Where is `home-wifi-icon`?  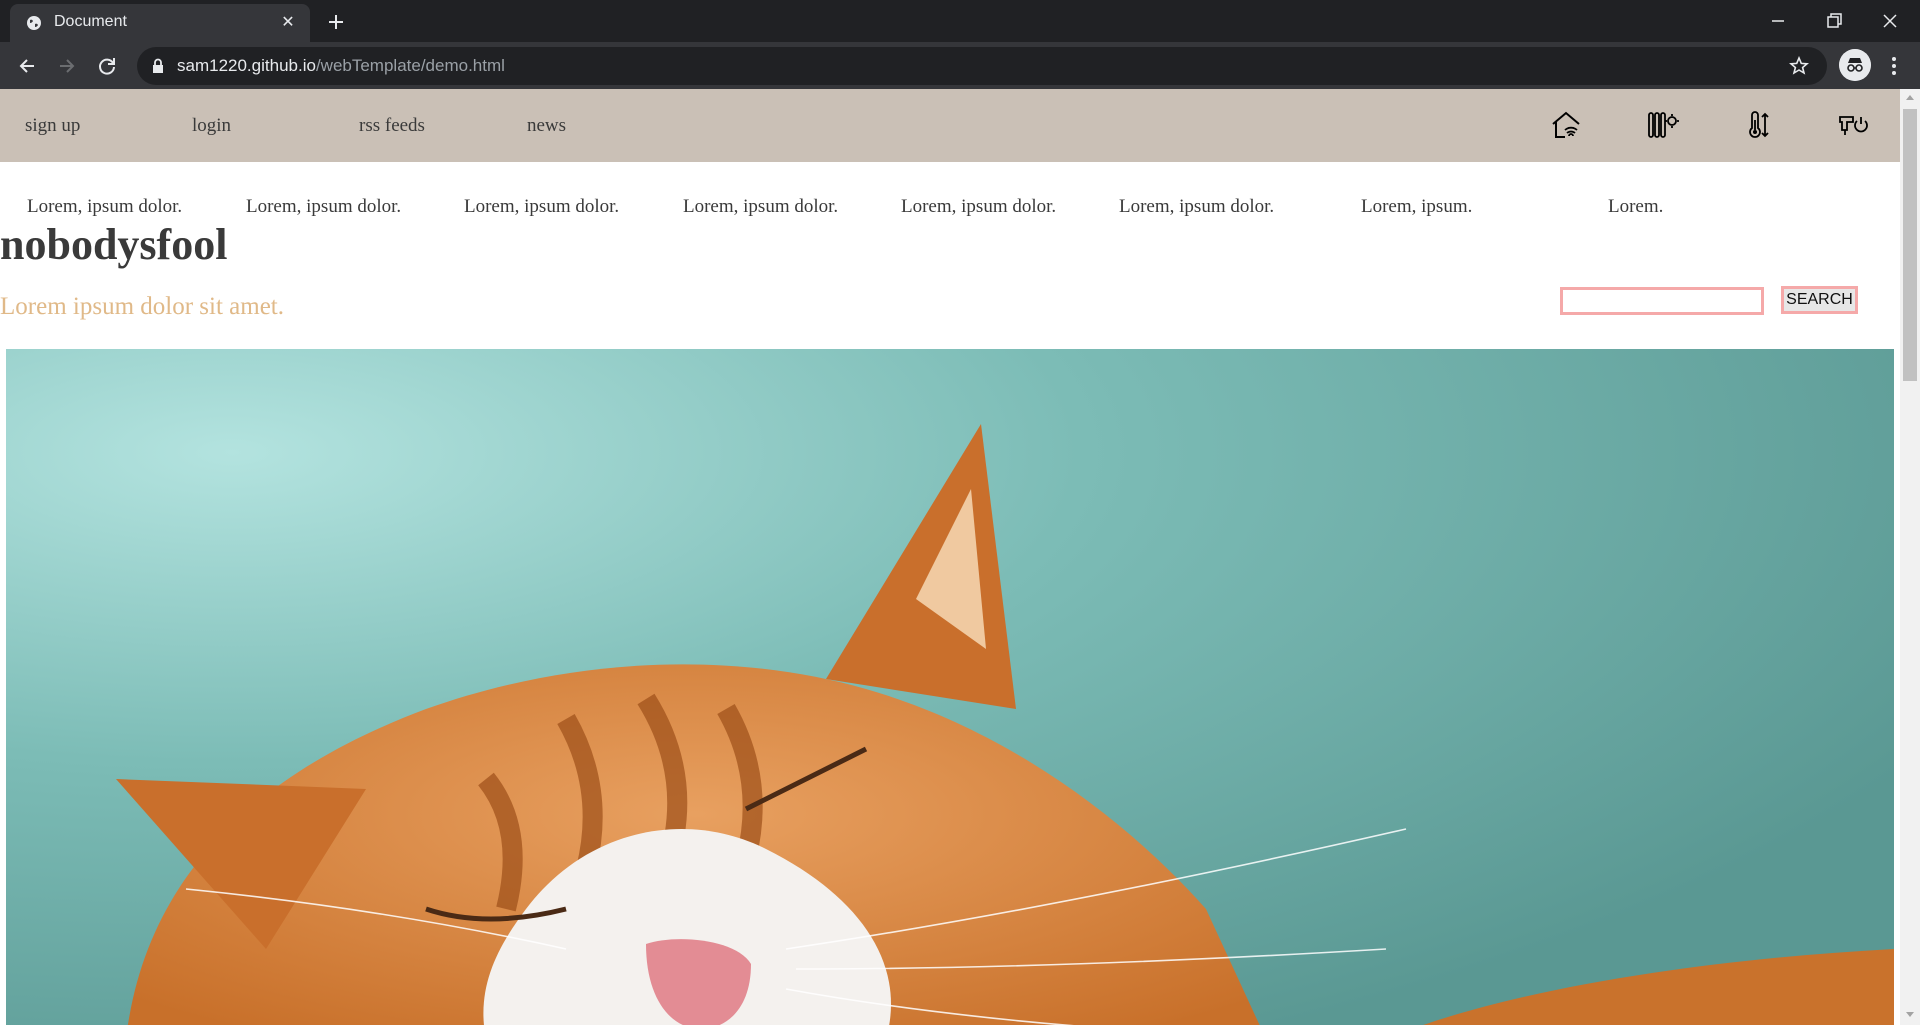
home-wifi-icon is located at coordinates (1566, 125).